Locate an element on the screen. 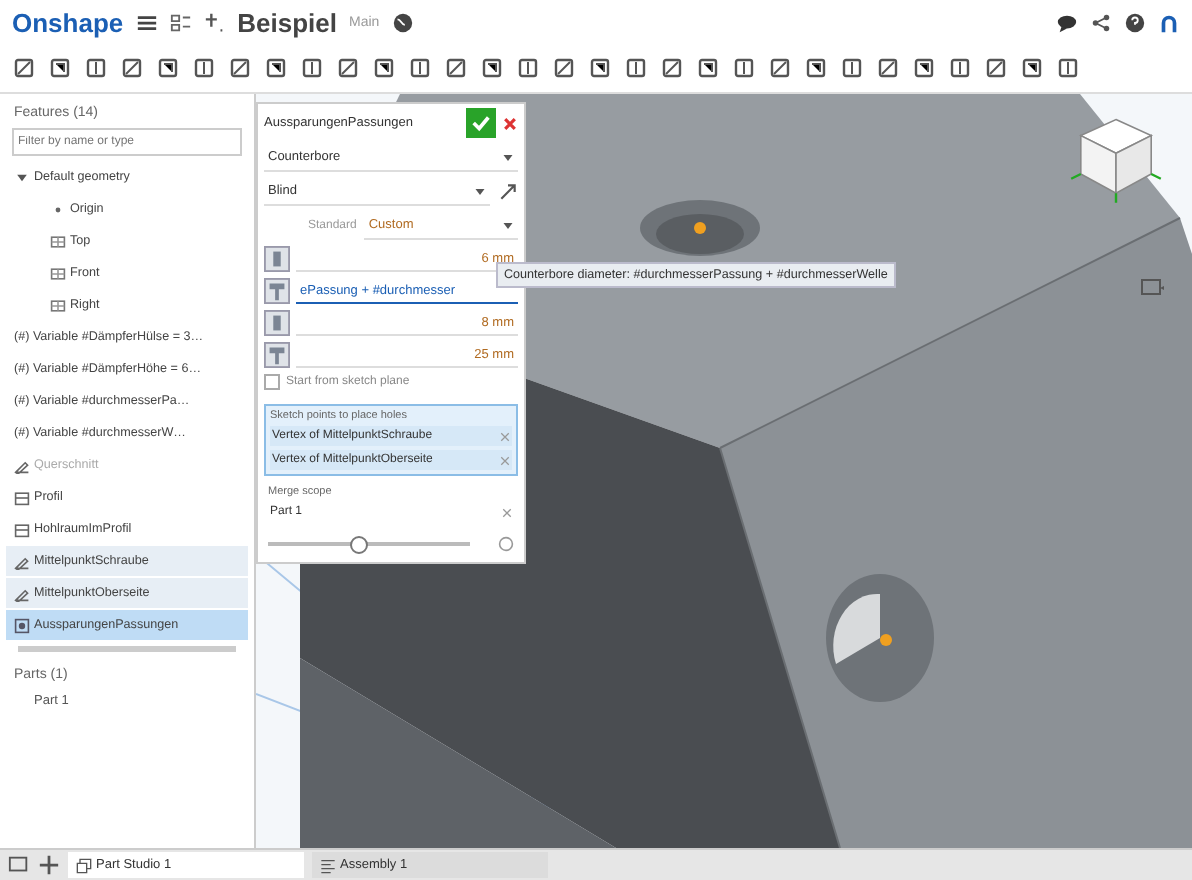 Image resolution: width=1192 pixels, height=880 pixels. add-icon is located at coordinates (49, 865).